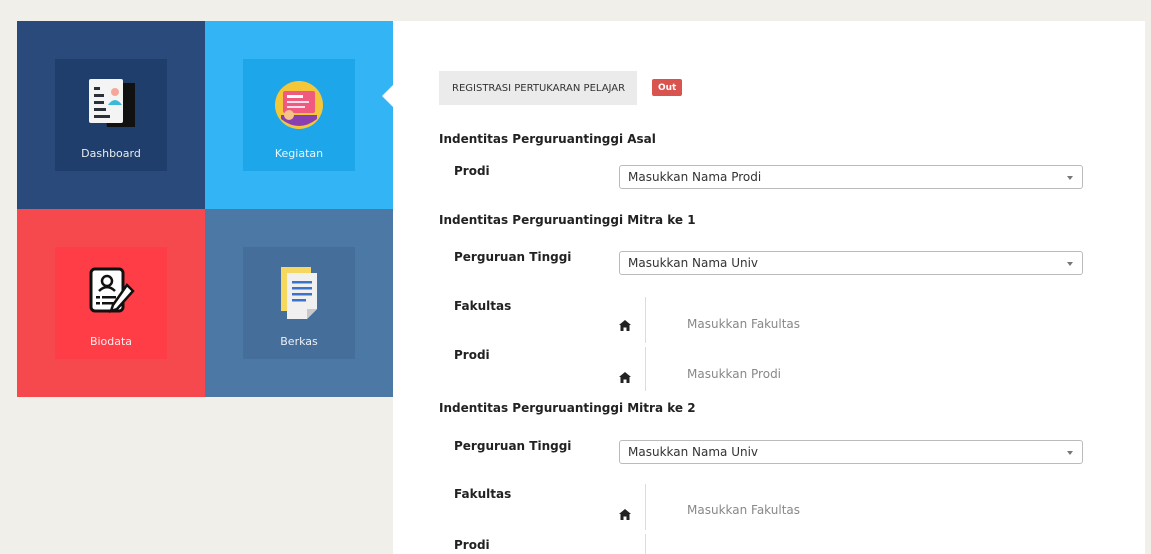  What do you see at coordinates (695, 177) in the screenshot?
I see `prodi-asal-select-value: Masukkan Nama Prodi` at bounding box center [695, 177].